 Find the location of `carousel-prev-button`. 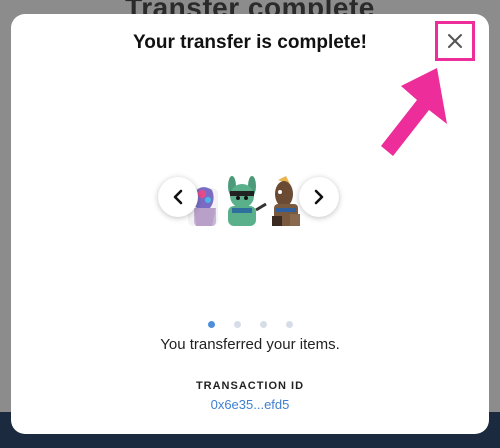

carousel-prev-button is located at coordinates (178, 197).